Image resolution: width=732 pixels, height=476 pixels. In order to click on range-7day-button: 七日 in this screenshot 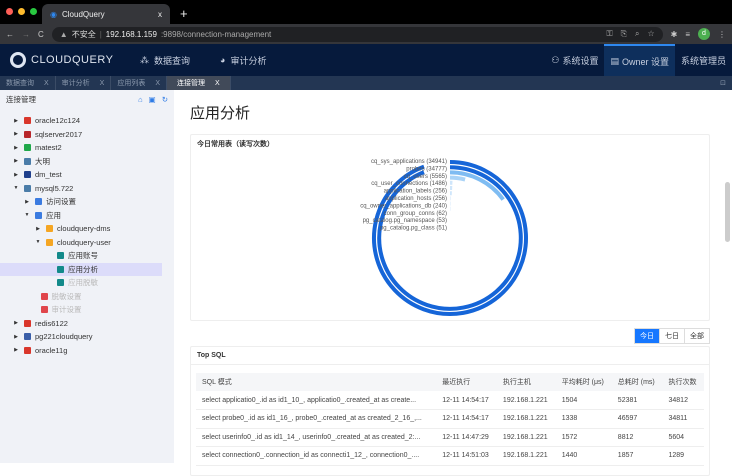, I will do `click(671, 336)`.